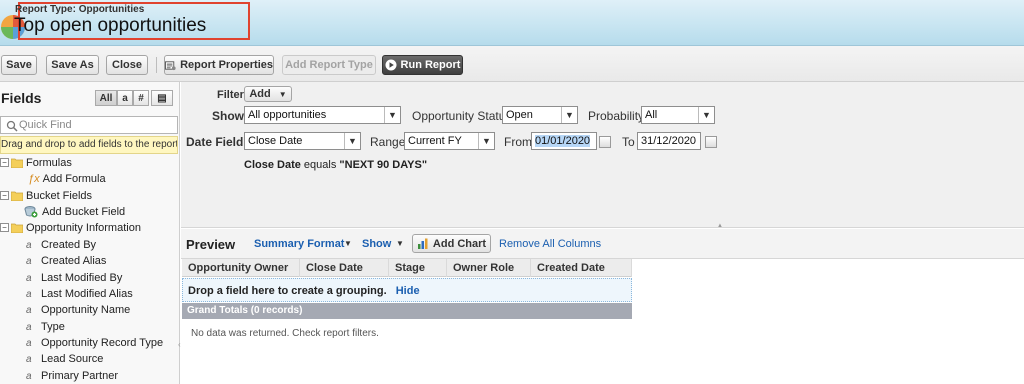 The image size is (1024, 384). Describe the element at coordinates (462, 116) in the screenshot. I see `status-label: Opportunity Status` at that location.